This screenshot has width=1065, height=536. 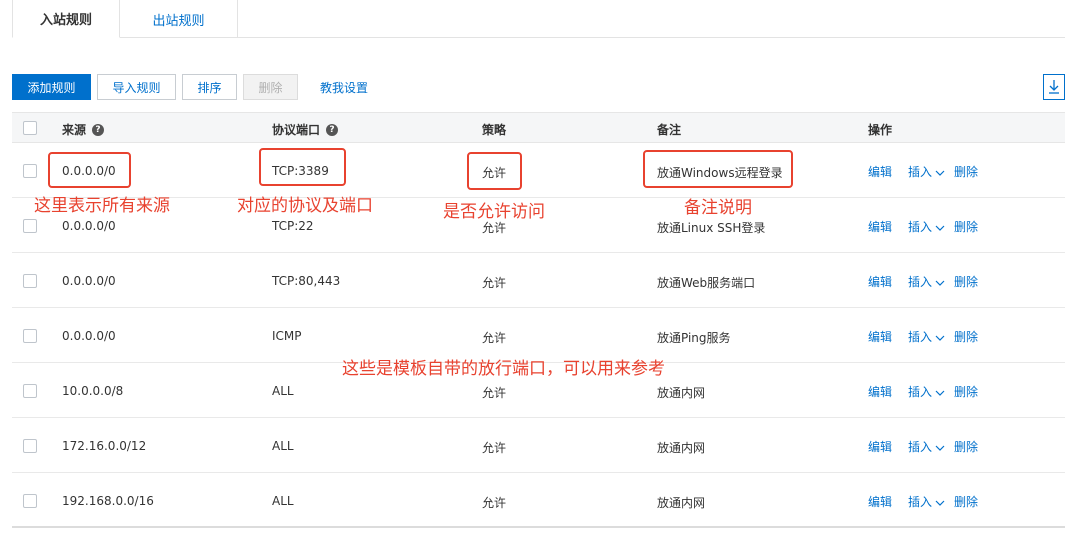 What do you see at coordinates (66, 19) in the screenshot?
I see `tab-inbound-rules: 入站规则` at bounding box center [66, 19].